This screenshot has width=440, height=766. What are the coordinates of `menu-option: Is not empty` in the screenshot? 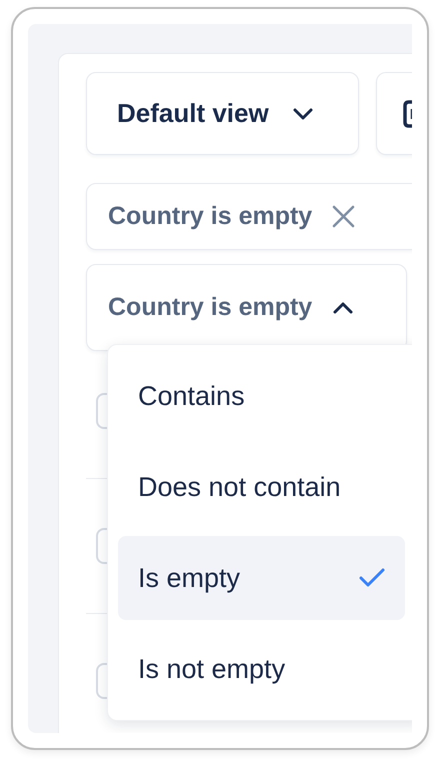 It's located at (261, 669).